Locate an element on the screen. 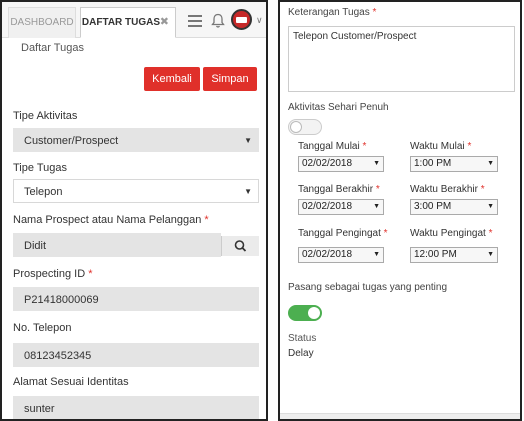 This screenshot has height=421, width=524. start-date-value: 02/02/2018 is located at coordinates (327, 163).